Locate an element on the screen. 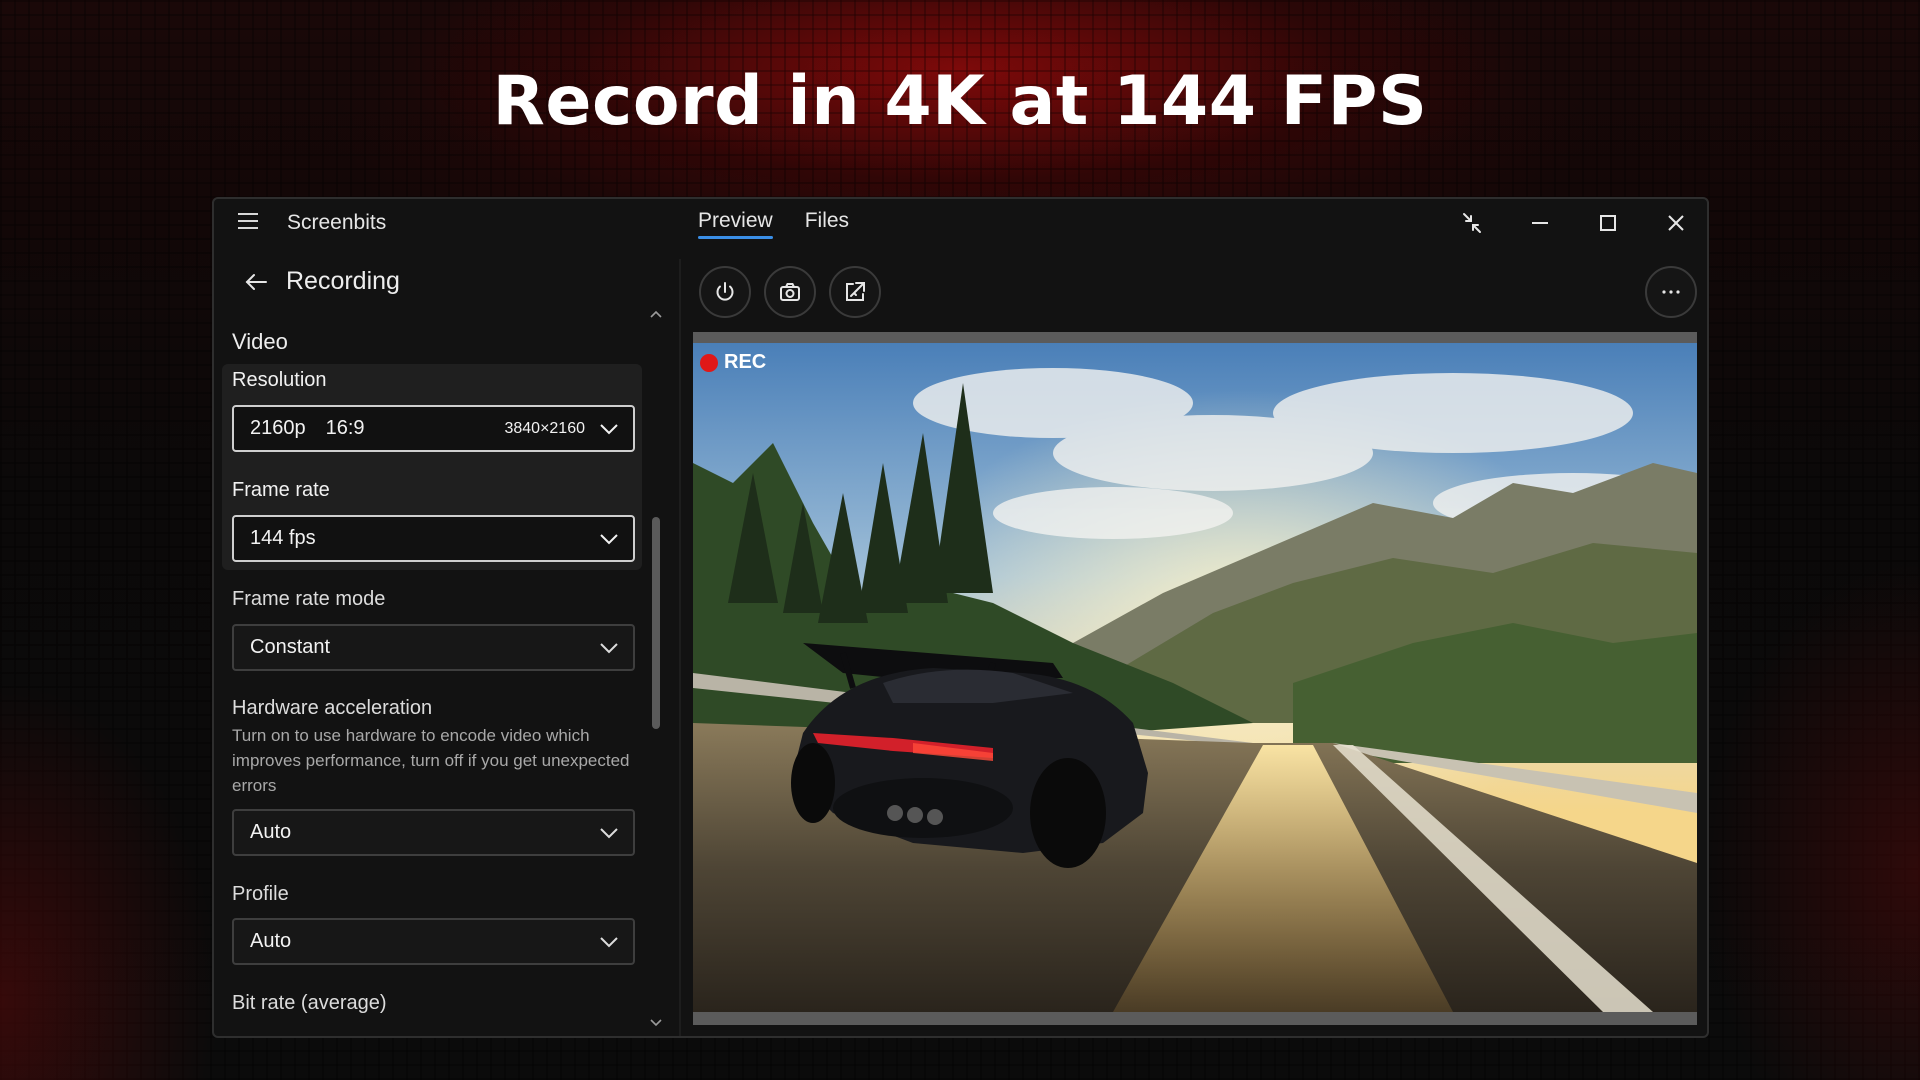 The width and height of the screenshot is (1920, 1080). rec-label: REC is located at coordinates (745, 362).